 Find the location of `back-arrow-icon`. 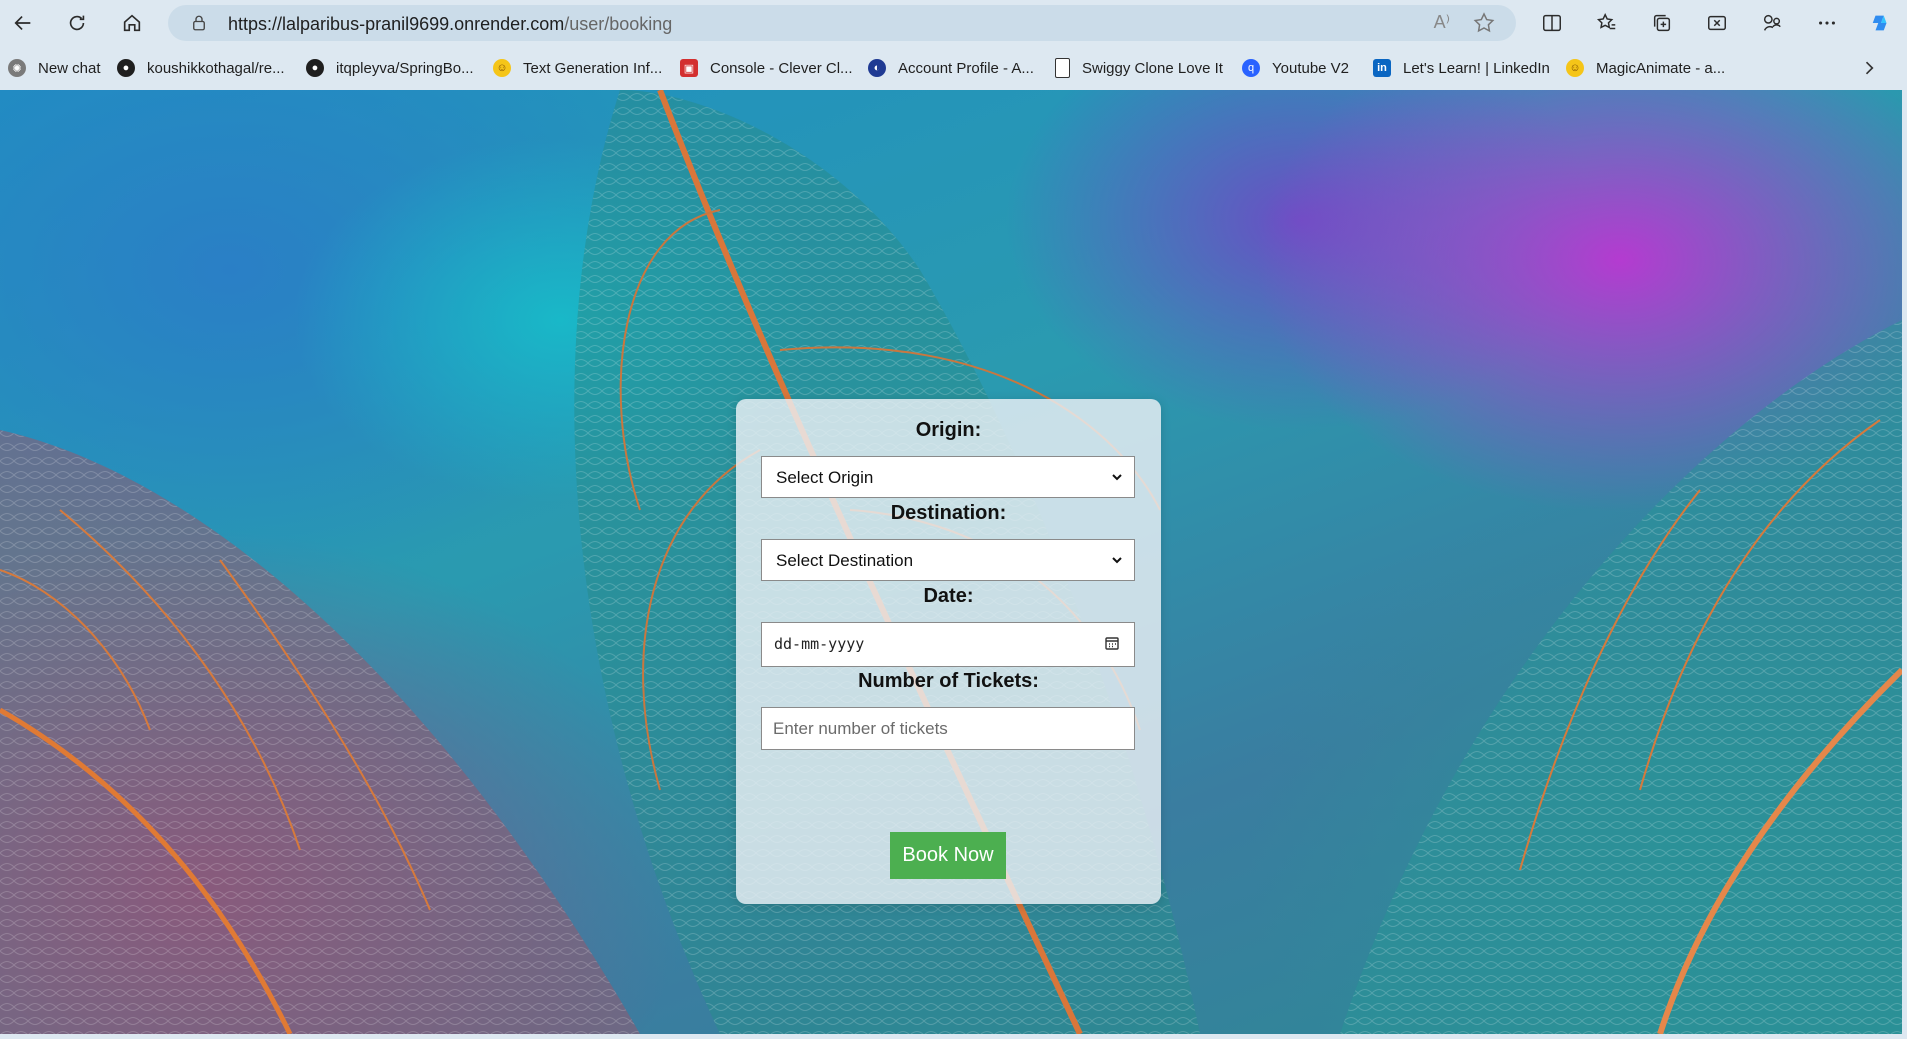

back-arrow-icon is located at coordinates (22, 23).